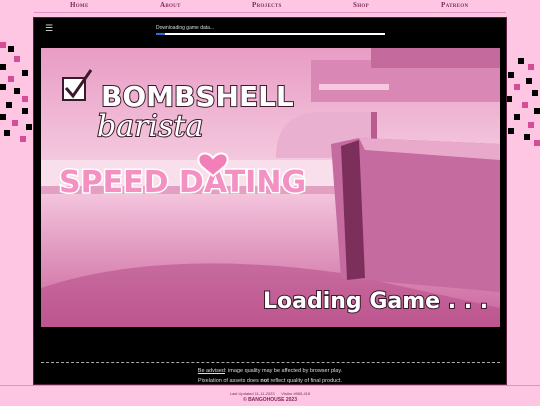 The image size is (540, 406). Describe the element at coordinates (150, 126) in the screenshot. I see `title-barista: barista` at that location.